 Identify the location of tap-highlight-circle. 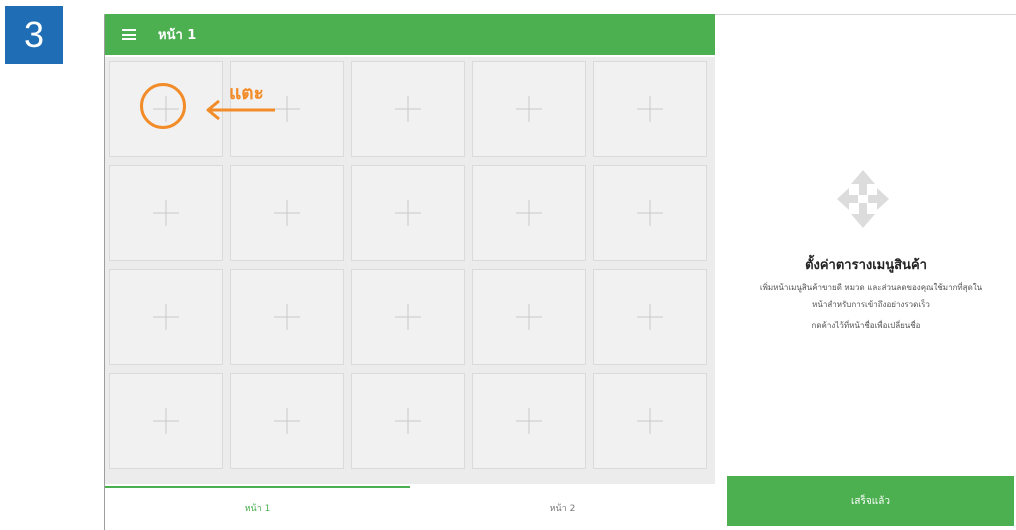
(163, 106).